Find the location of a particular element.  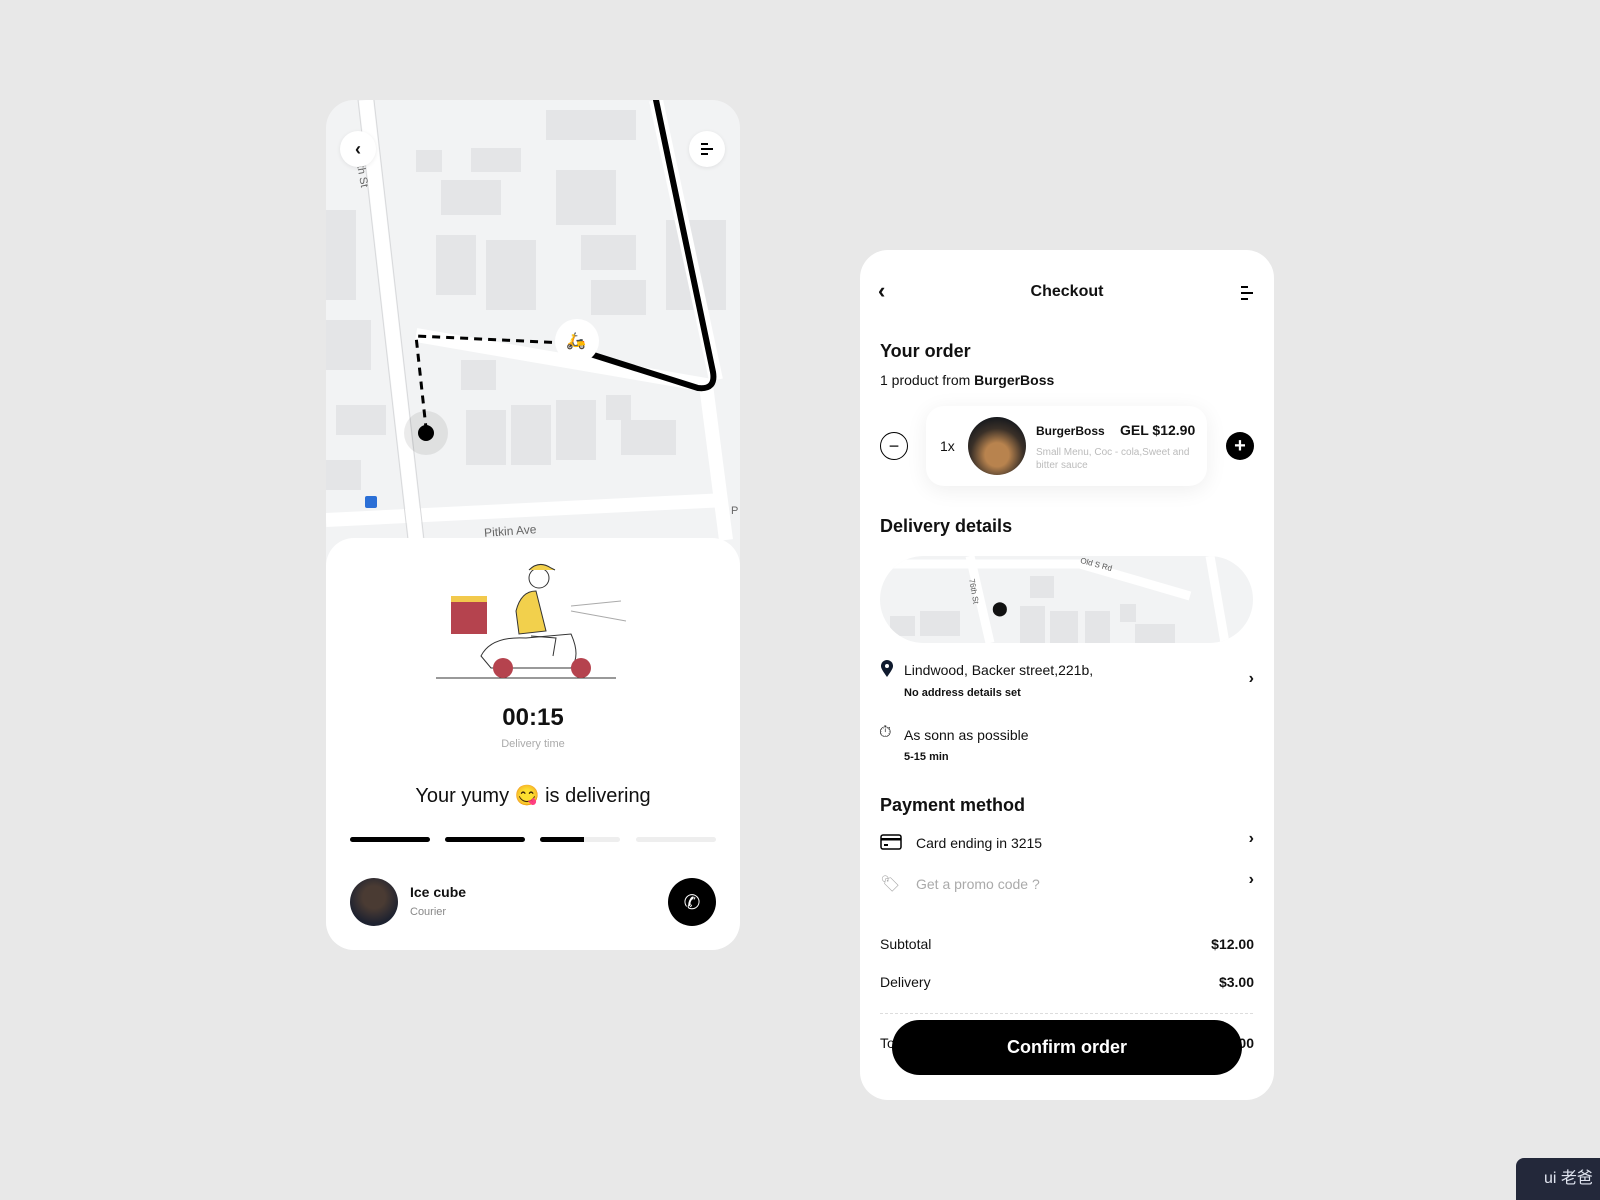

payment-method-heading: Payment method is located at coordinates (953, 805).